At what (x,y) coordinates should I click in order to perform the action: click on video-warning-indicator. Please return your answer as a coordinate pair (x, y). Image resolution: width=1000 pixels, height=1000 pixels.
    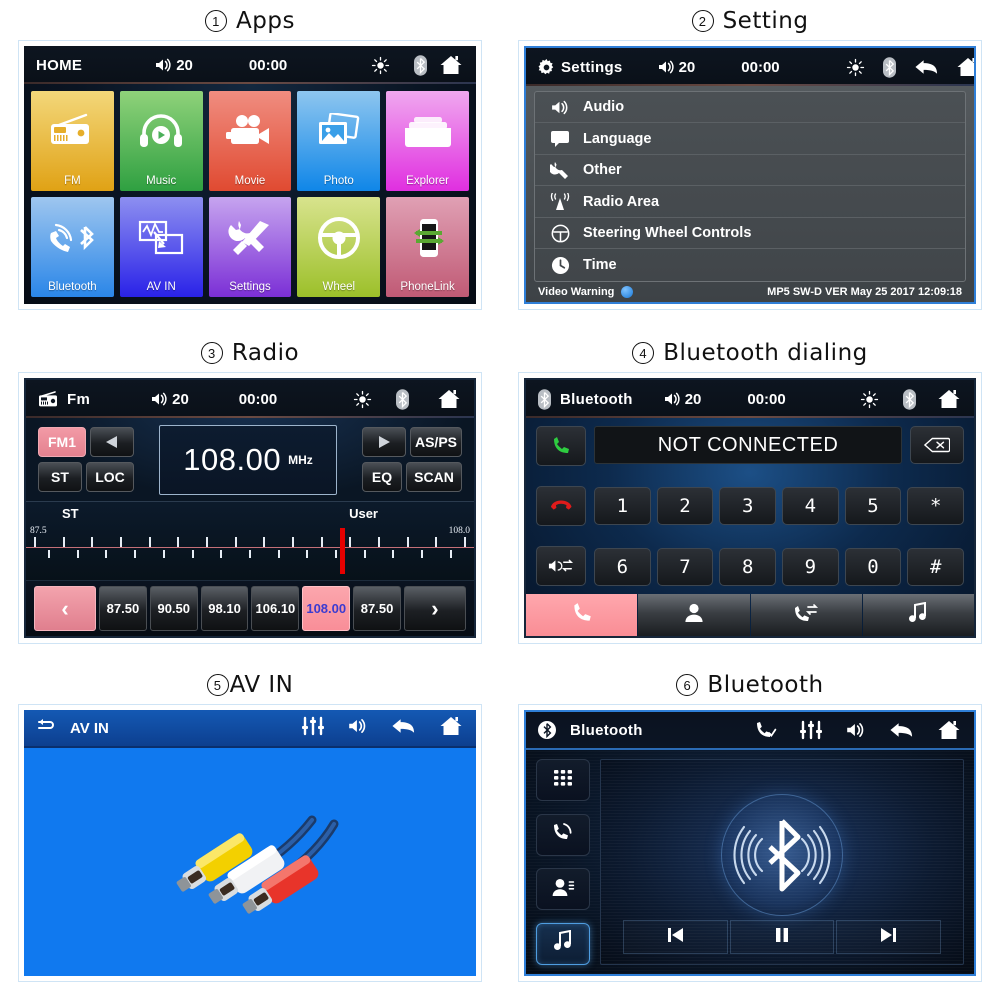
    Looking at the image, I should click on (627, 292).